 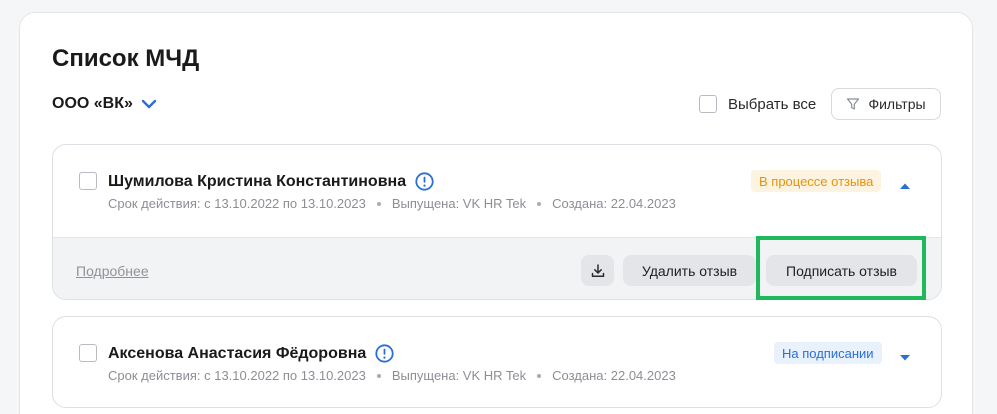 What do you see at coordinates (853, 104) in the screenshot?
I see `filter-icon` at bounding box center [853, 104].